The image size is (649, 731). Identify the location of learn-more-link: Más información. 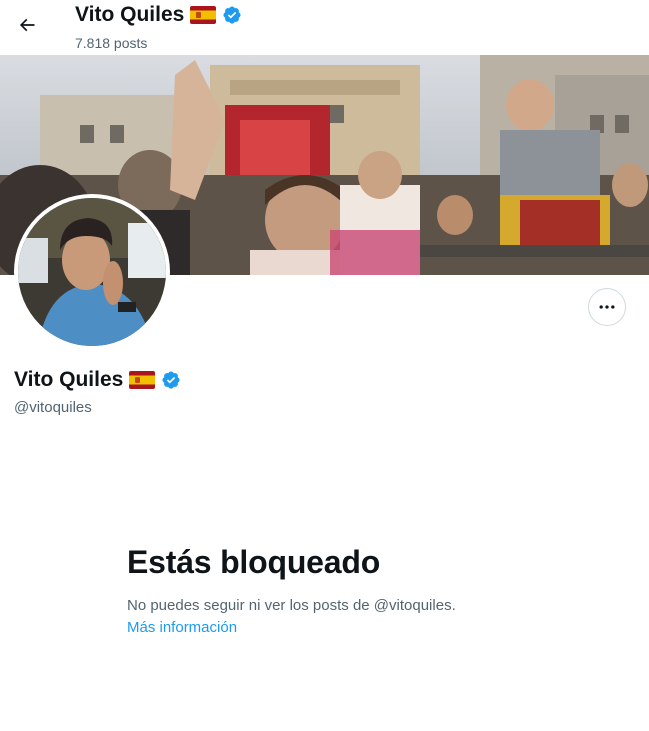
(182, 627).